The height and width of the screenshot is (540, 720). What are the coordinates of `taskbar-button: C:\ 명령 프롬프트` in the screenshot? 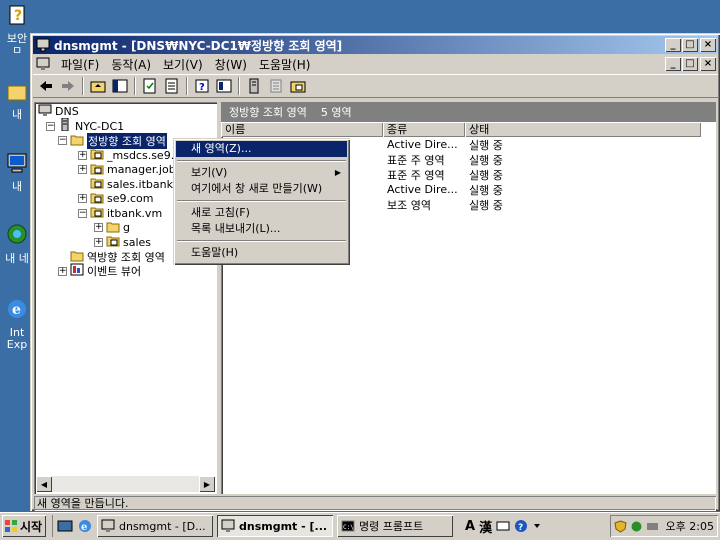 It's located at (395, 526).